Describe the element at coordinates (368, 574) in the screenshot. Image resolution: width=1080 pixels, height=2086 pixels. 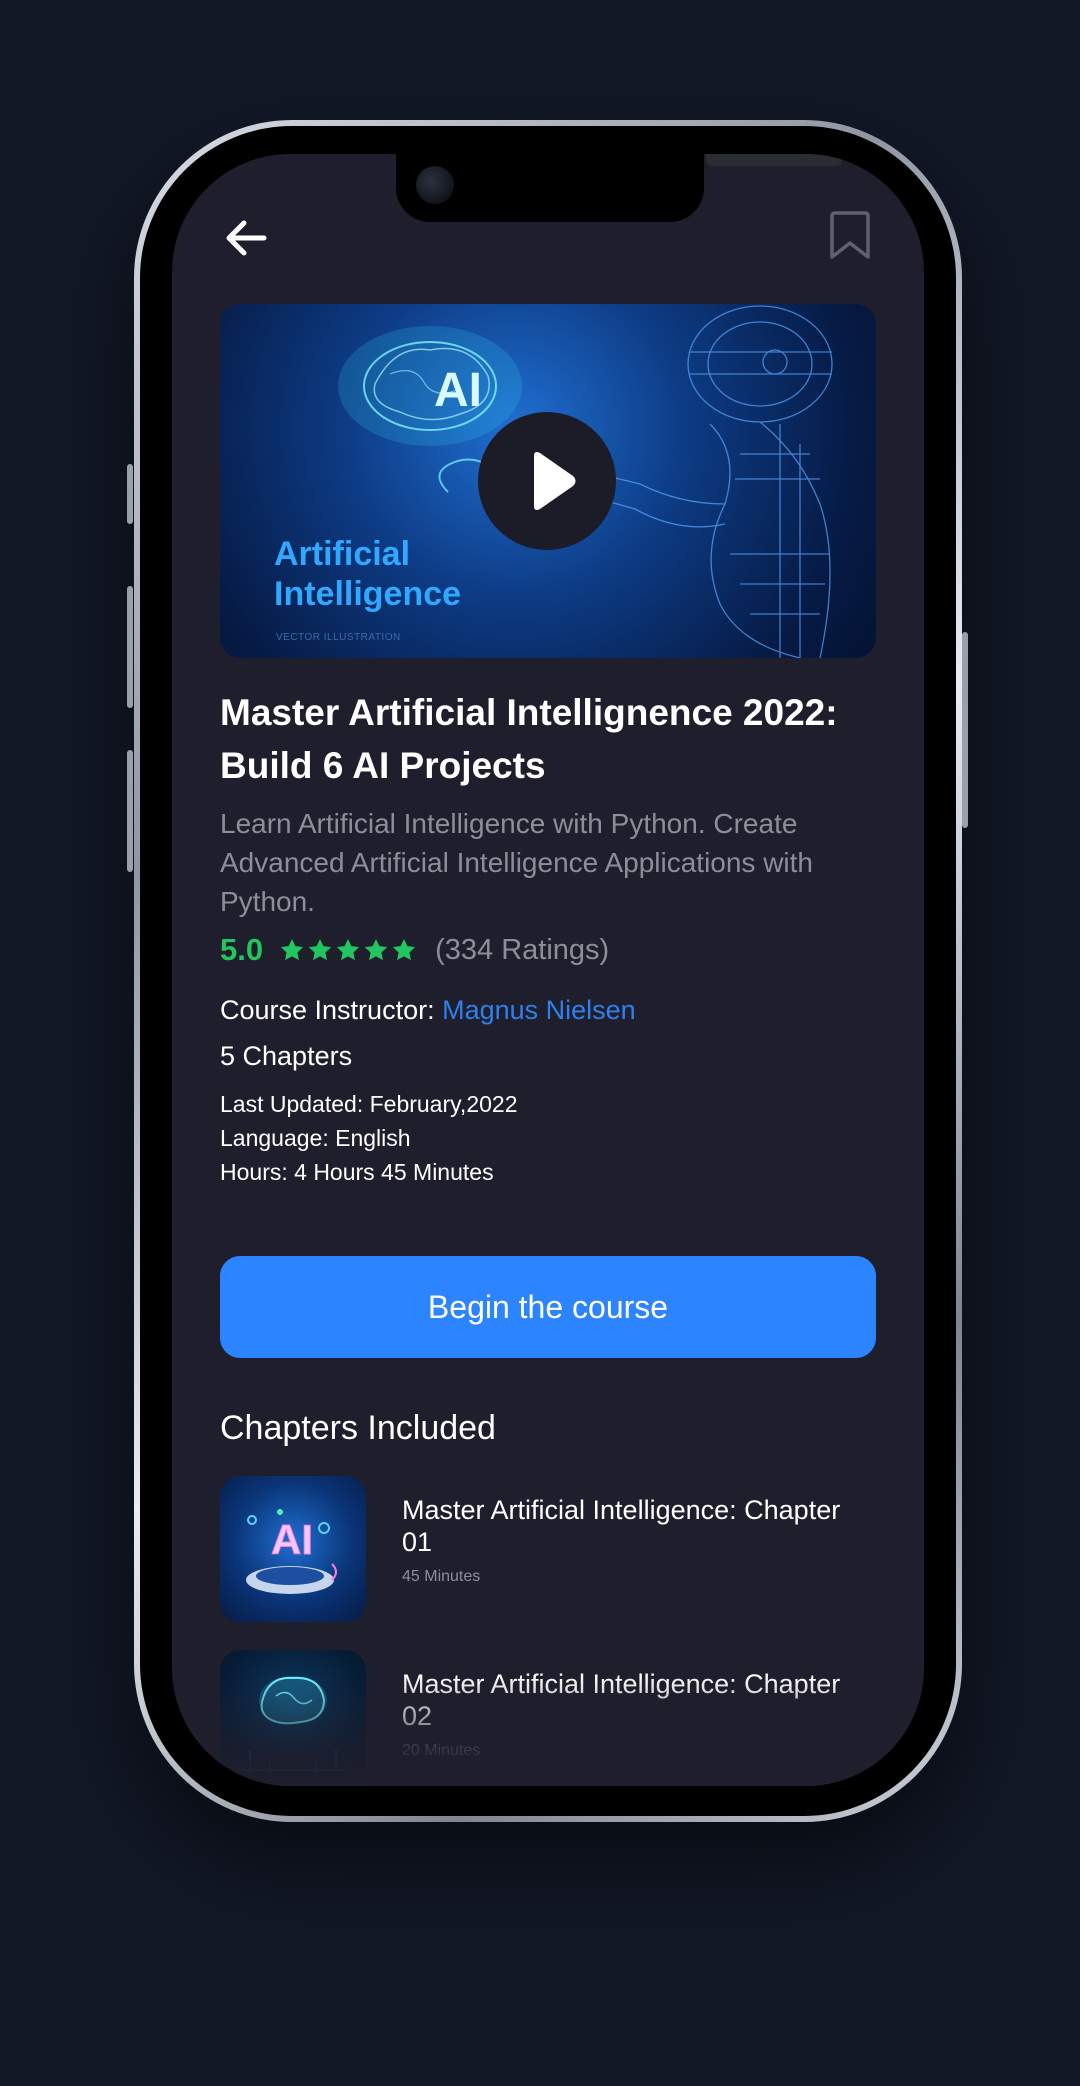
I see `thumbnail-title: Artificial Intelligence` at that location.